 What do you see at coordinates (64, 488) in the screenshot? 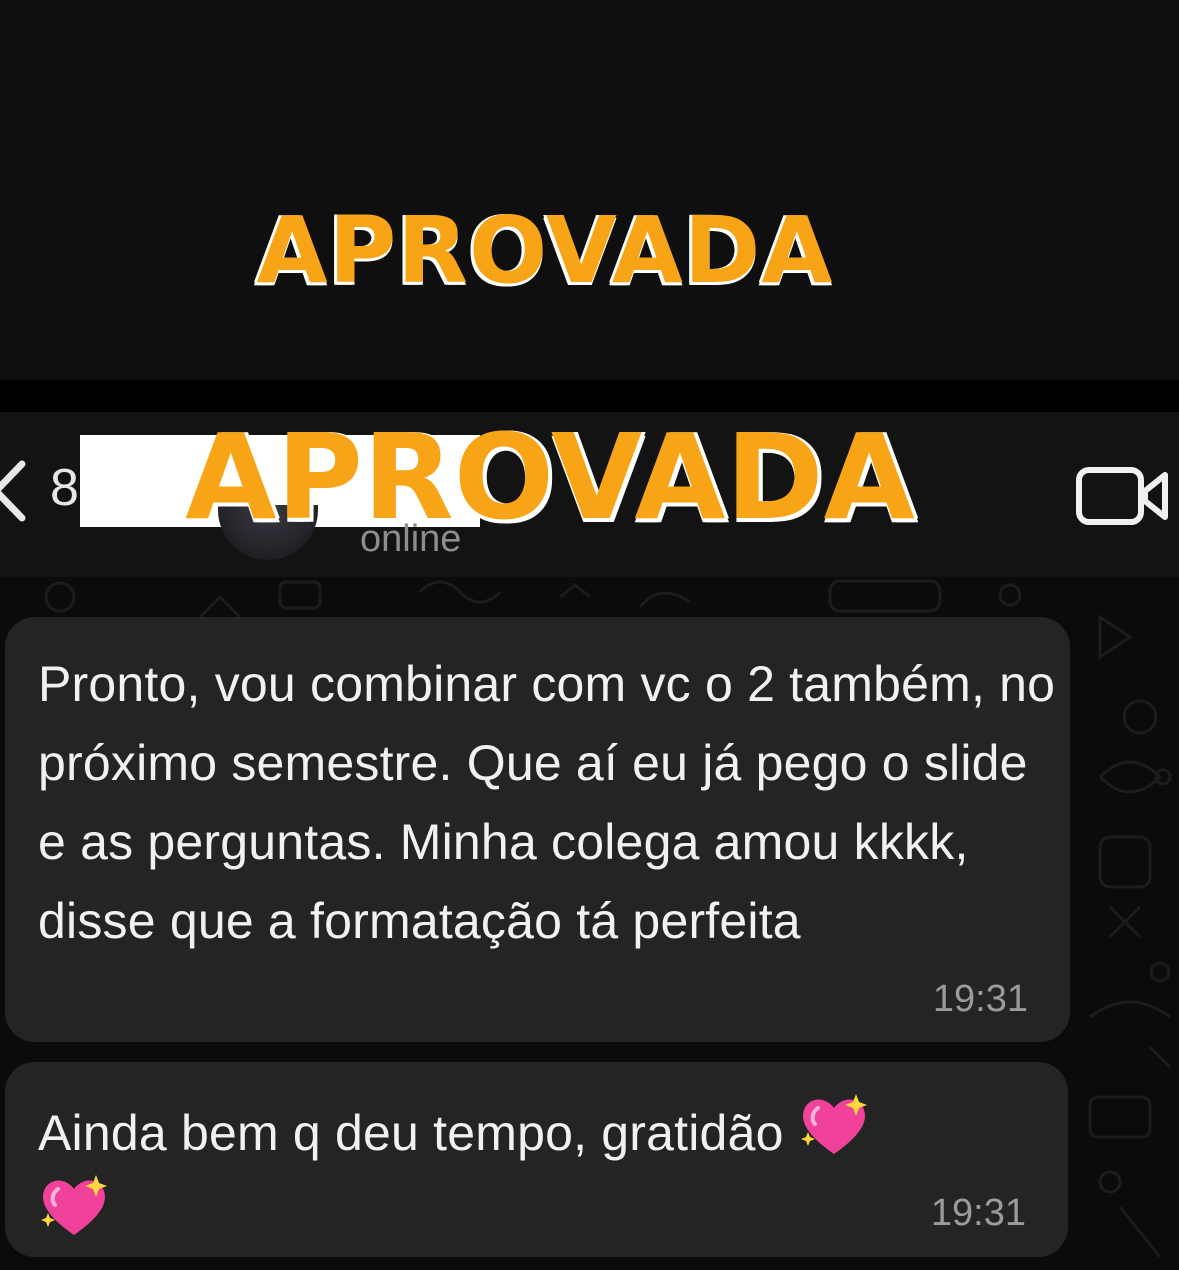
I see `contact-name: 8` at bounding box center [64, 488].